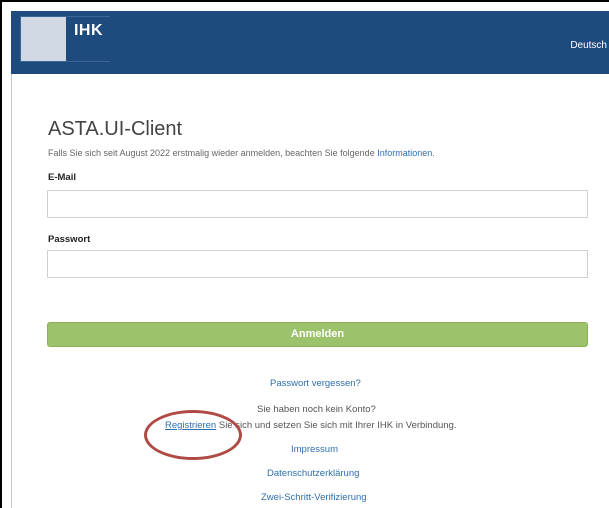 The image size is (609, 508). Describe the element at coordinates (69, 239) in the screenshot. I see `password-label: Passwort` at that location.